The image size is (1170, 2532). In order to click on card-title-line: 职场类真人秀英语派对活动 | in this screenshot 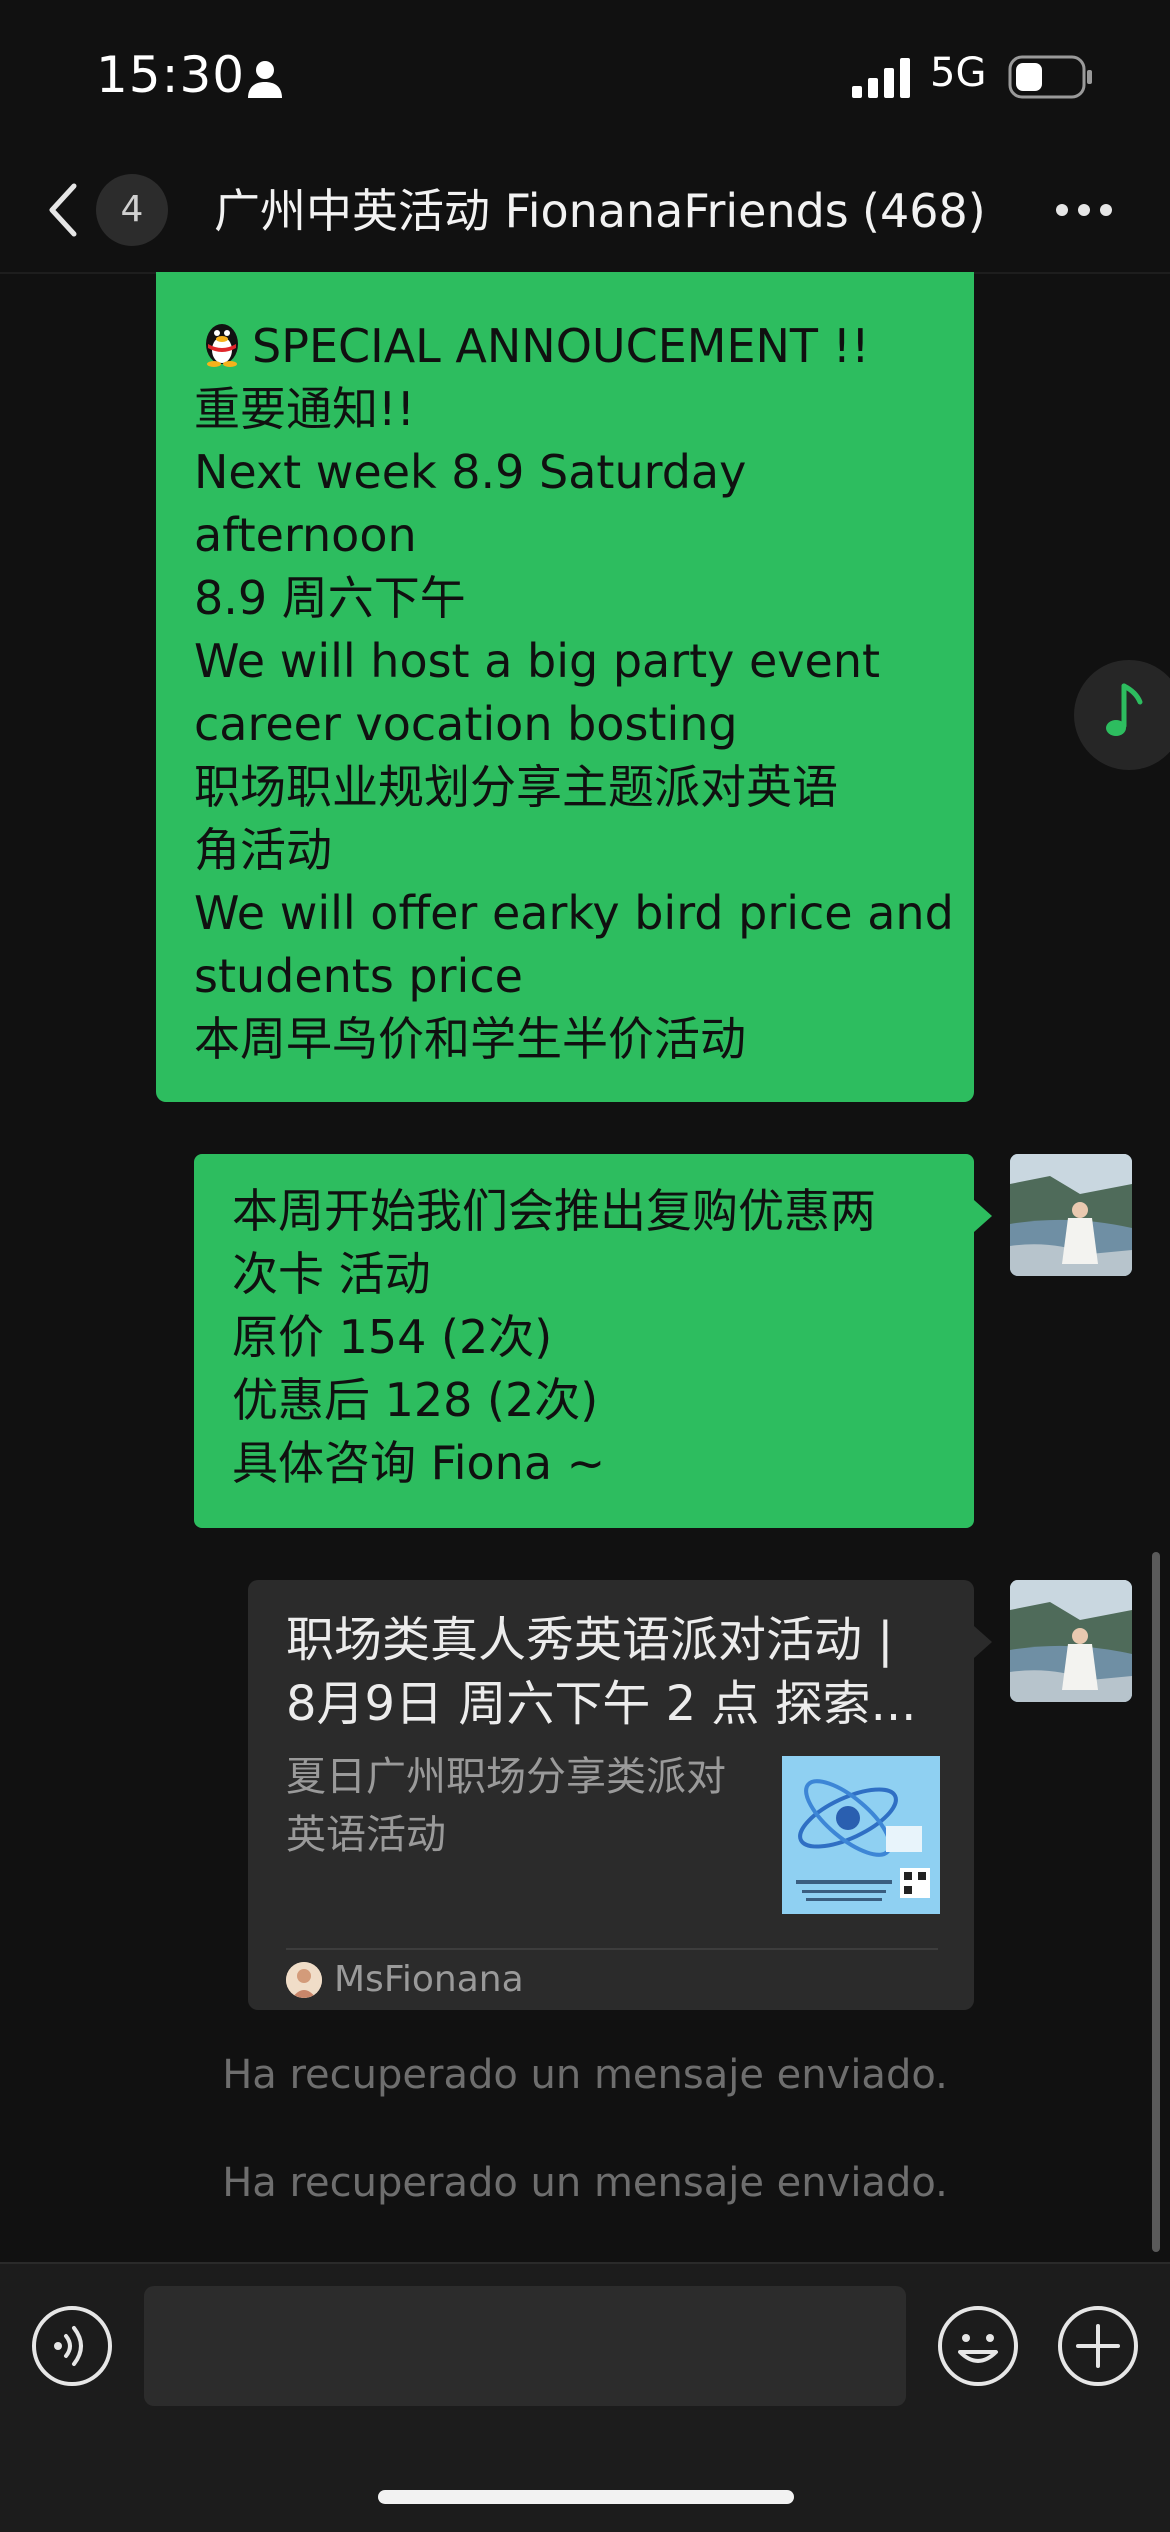, I will do `click(590, 1640)`.